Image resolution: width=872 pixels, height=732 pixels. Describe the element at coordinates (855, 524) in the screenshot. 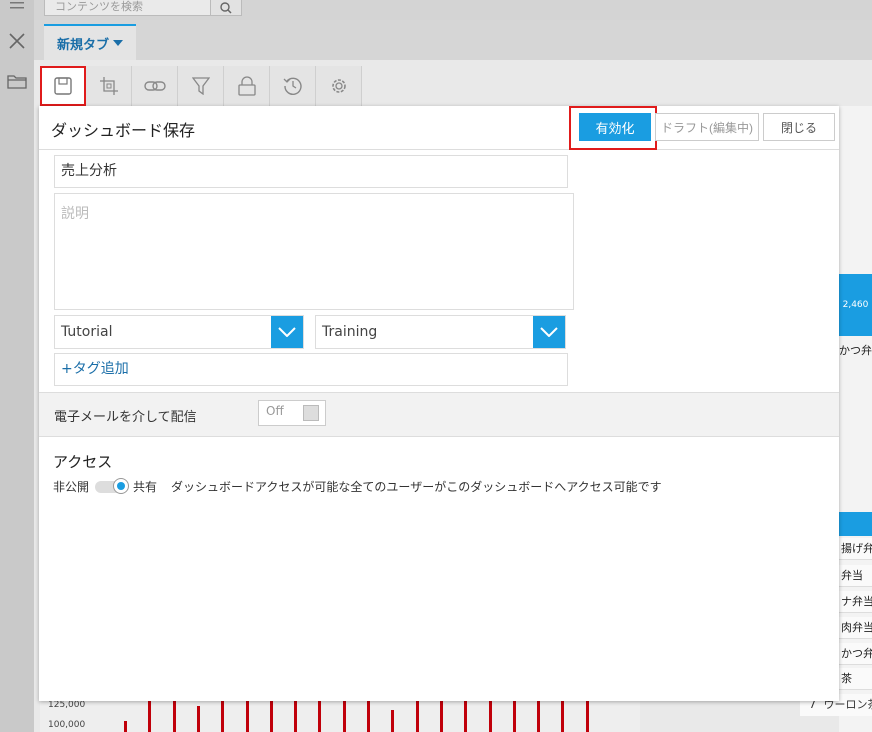

I see `background-table-header` at that location.